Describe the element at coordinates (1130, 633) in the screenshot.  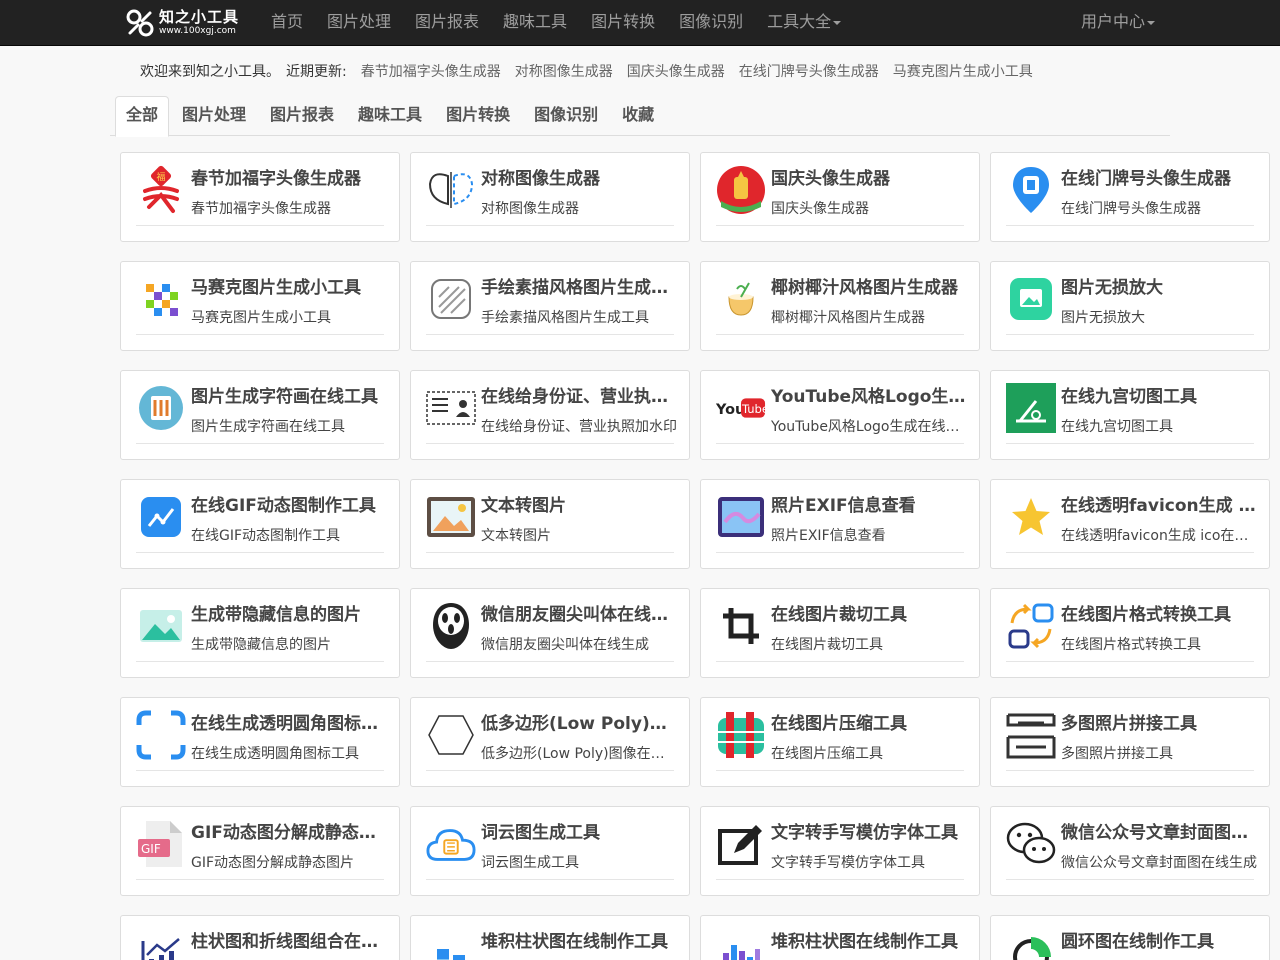
I see `tool-card: 在线图片格式转换工具 在线图片格式转换工具` at that location.